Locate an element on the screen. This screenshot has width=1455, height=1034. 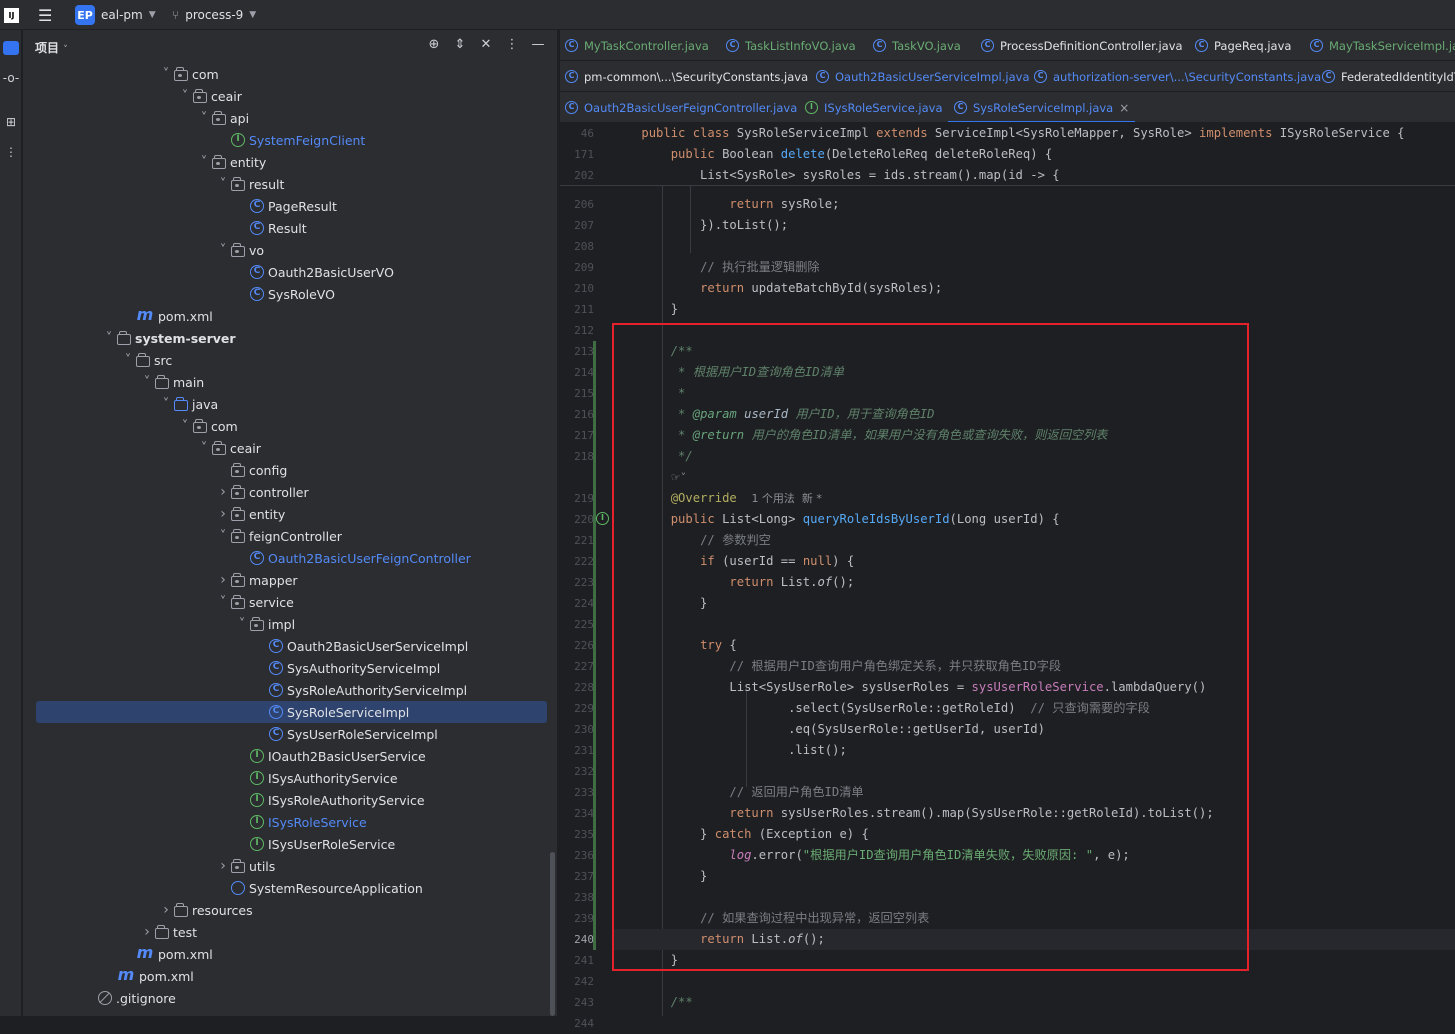
hide-panel-icon: — is located at coordinates (538, 46).